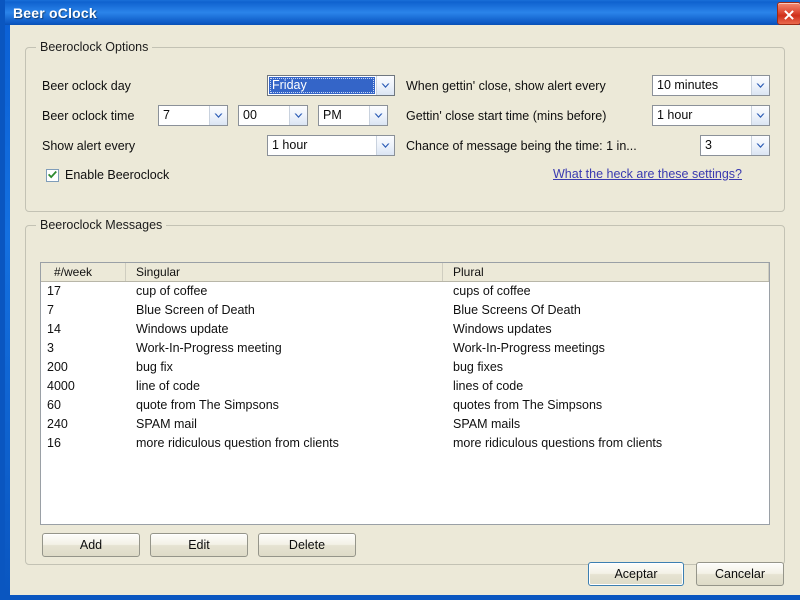 This screenshot has height=600, width=800. What do you see at coordinates (636, 574) in the screenshot?
I see `accept-button: Aceptar` at bounding box center [636, 574].